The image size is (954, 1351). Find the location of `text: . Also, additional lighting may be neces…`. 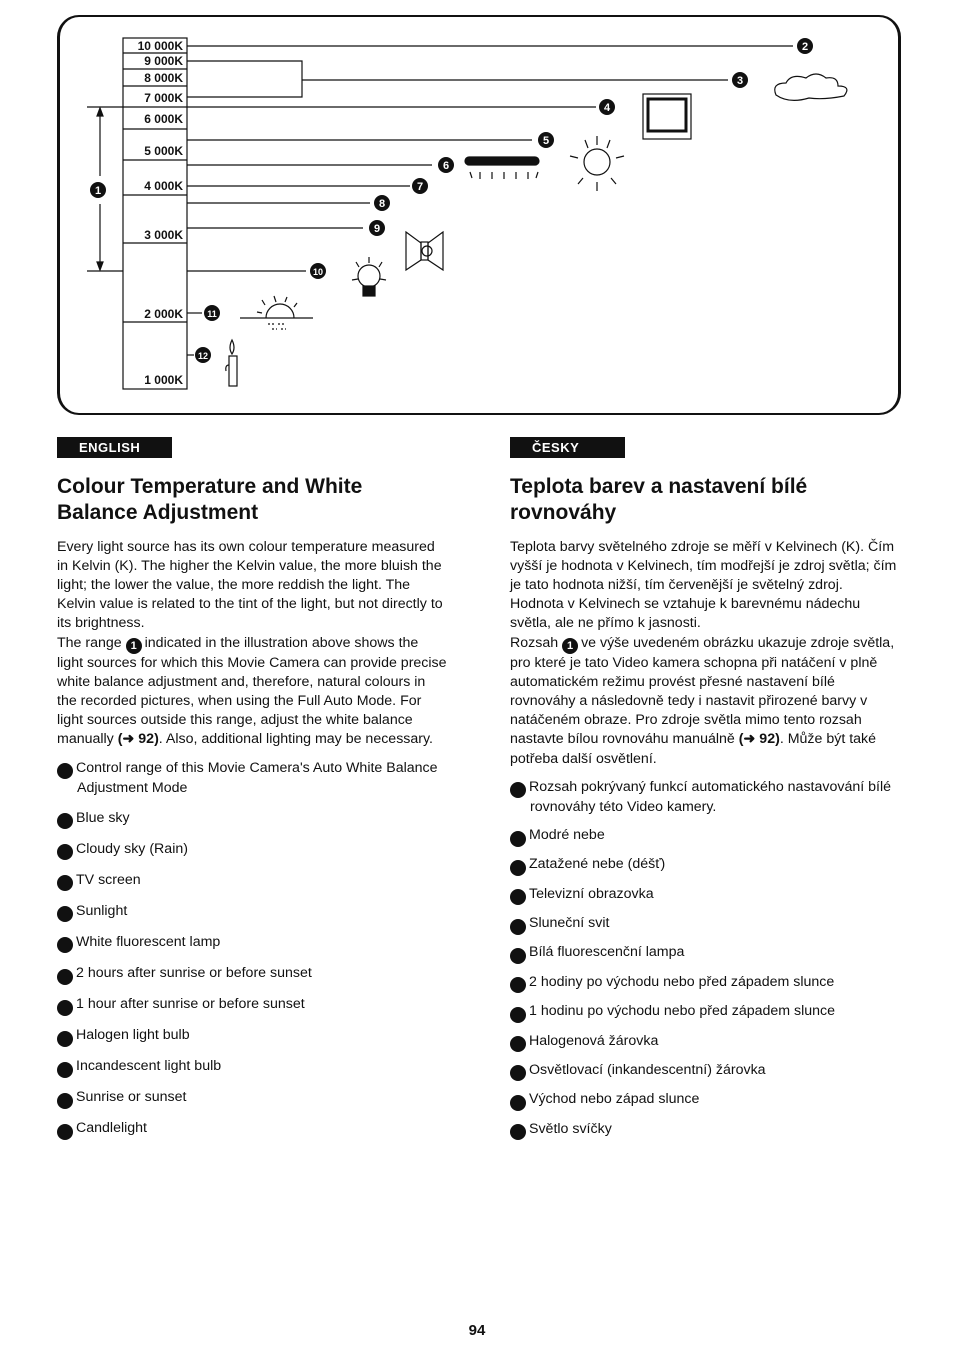

text: . Also, additional lighting may be neces… is located at coordinates (295, 739).